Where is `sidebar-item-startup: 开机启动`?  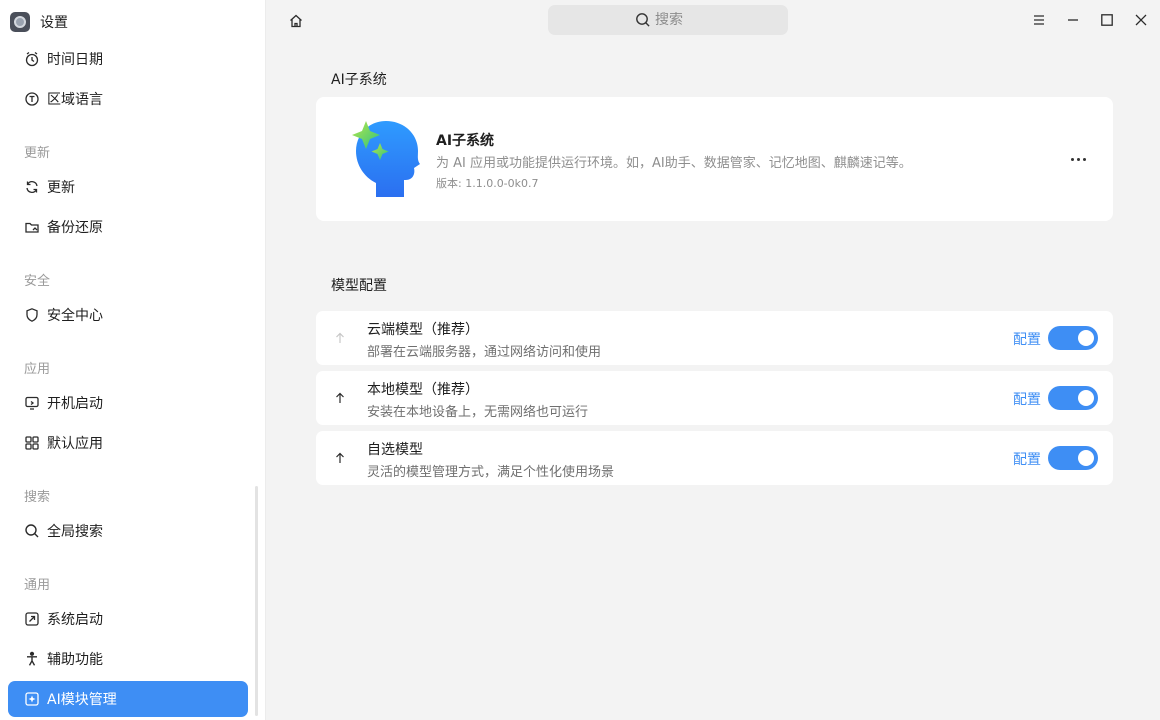 sidebar-item-startup: 开机启动 is located at coordinates (128, 403).